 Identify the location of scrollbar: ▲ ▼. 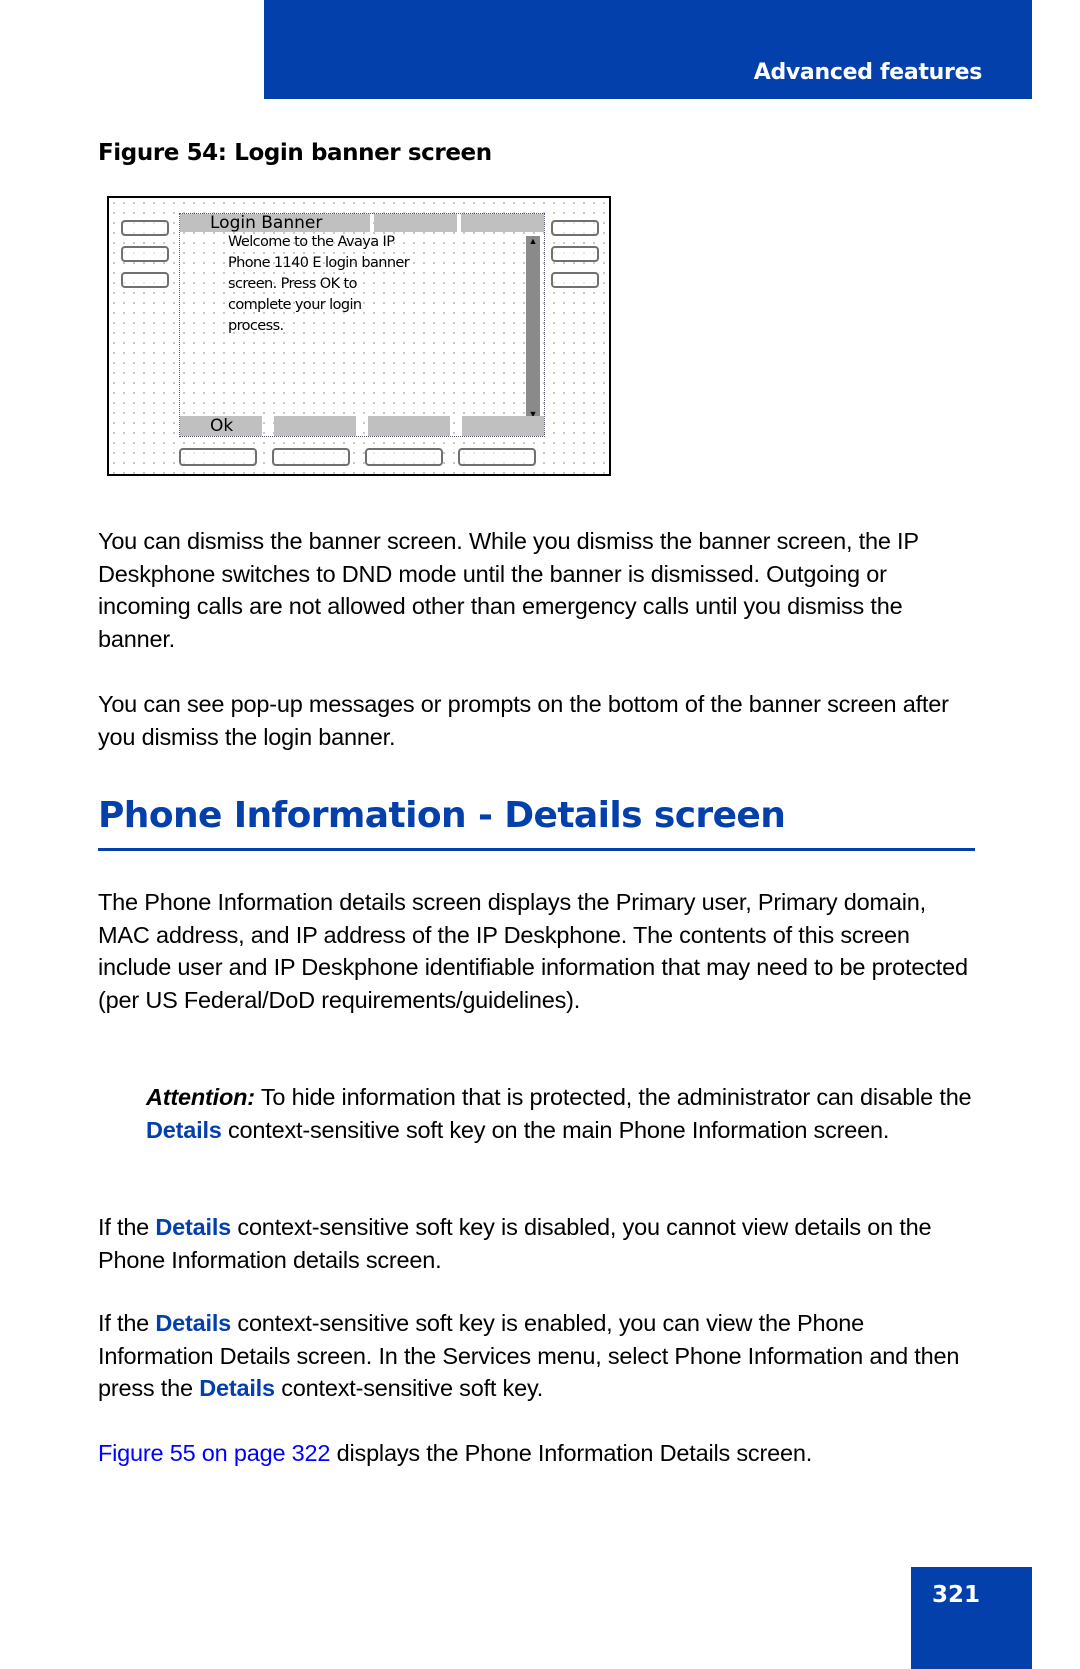
(533, 327).